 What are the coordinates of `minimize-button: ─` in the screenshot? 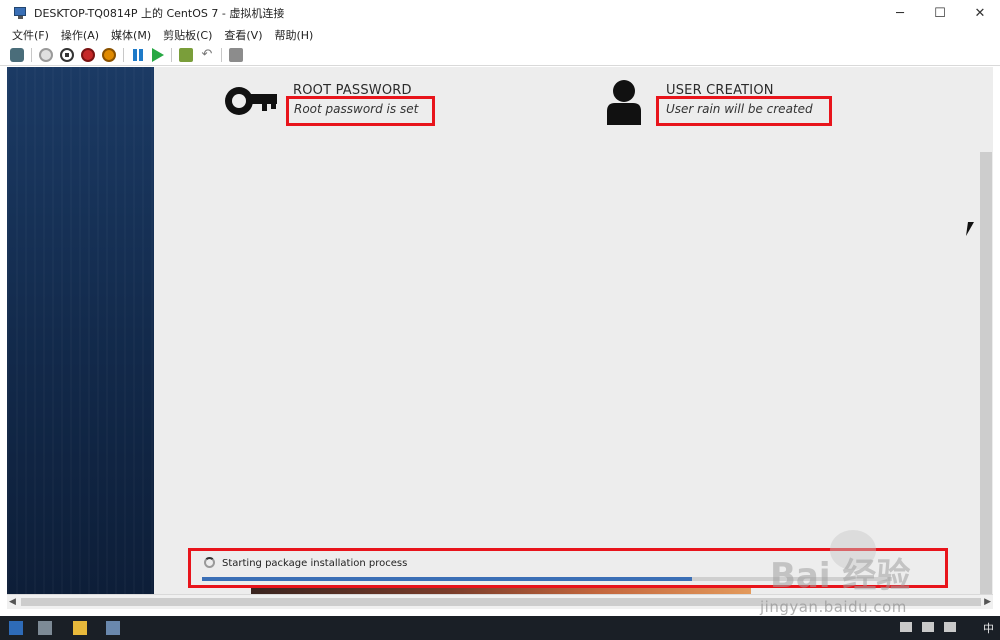 It's located at (900, 13).